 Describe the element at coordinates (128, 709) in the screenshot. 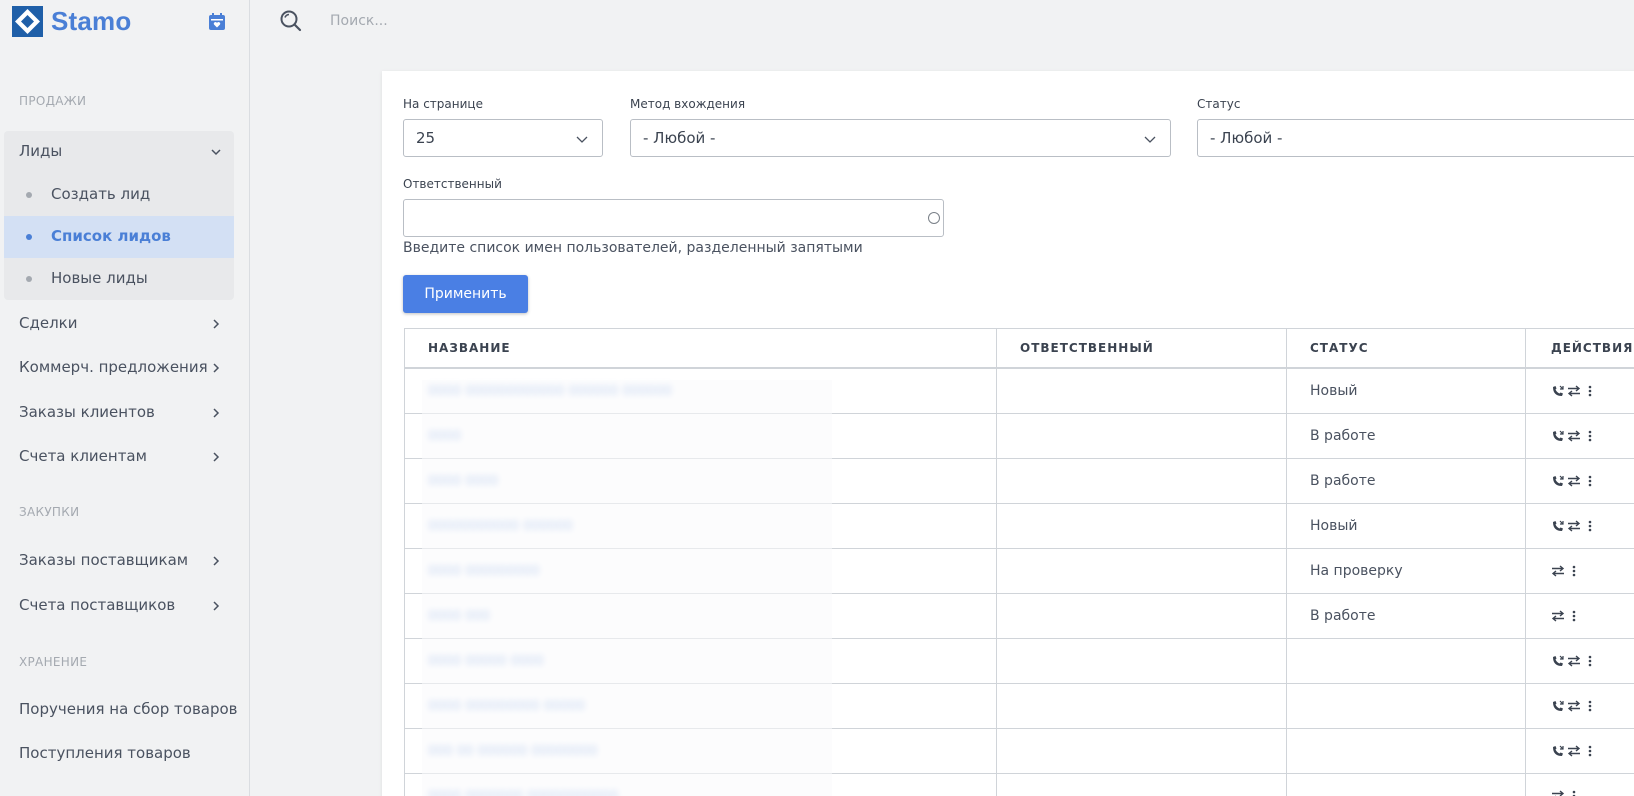

I see `sidebar-item-picking-orders: Поручения на сбор товаров` at that location.